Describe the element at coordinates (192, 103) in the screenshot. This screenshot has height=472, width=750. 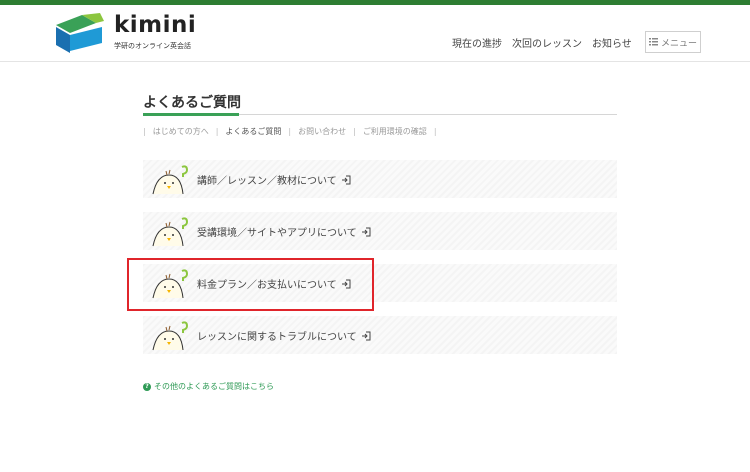
I see `page-title: よくあるご質問` at that location.